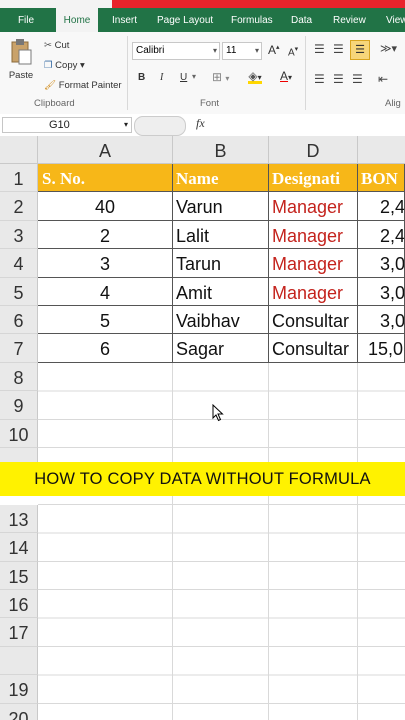 This screenshot has width=405, height=720. I want to click on table-cell-name: Varun, so click(221, 206).